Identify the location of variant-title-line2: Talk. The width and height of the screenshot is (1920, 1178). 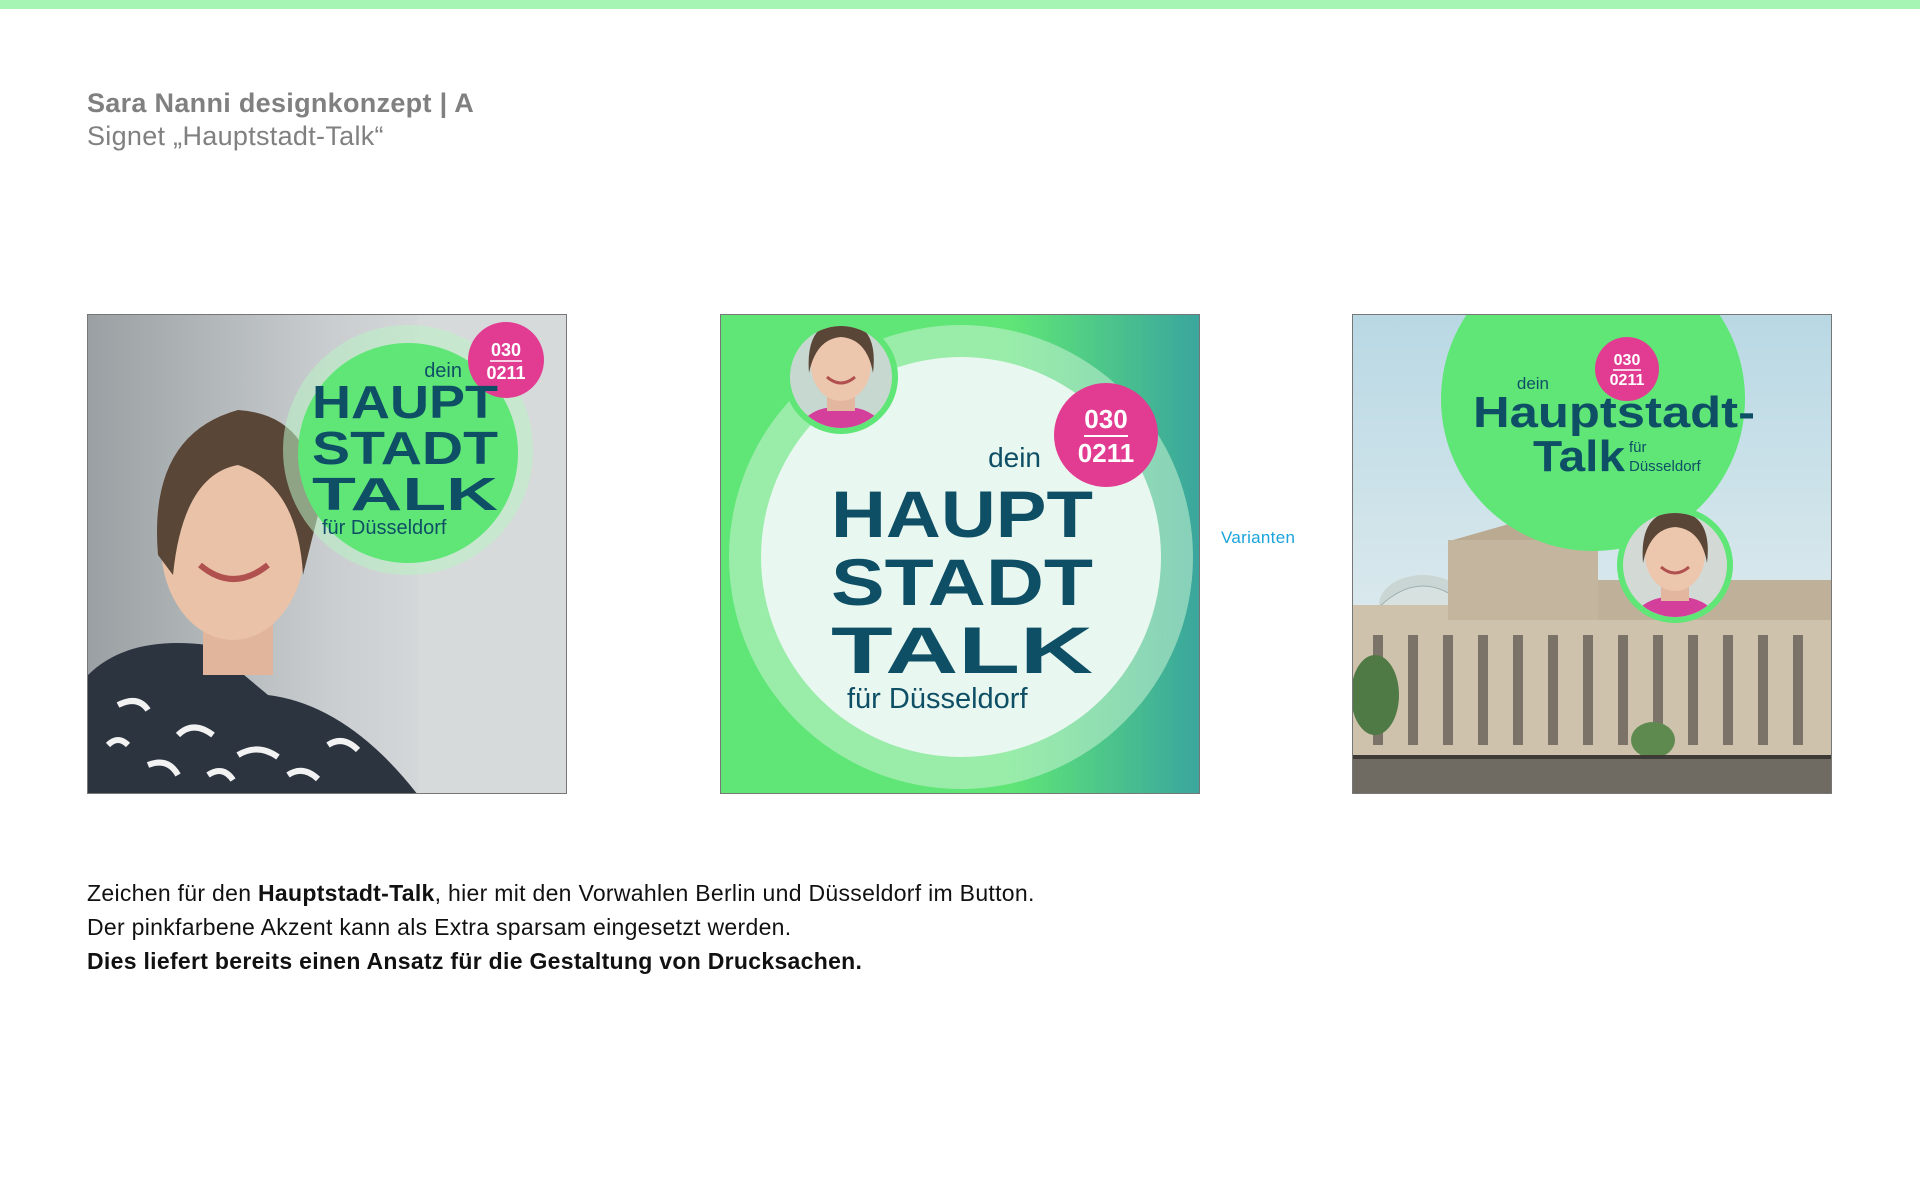
(1579, 456).